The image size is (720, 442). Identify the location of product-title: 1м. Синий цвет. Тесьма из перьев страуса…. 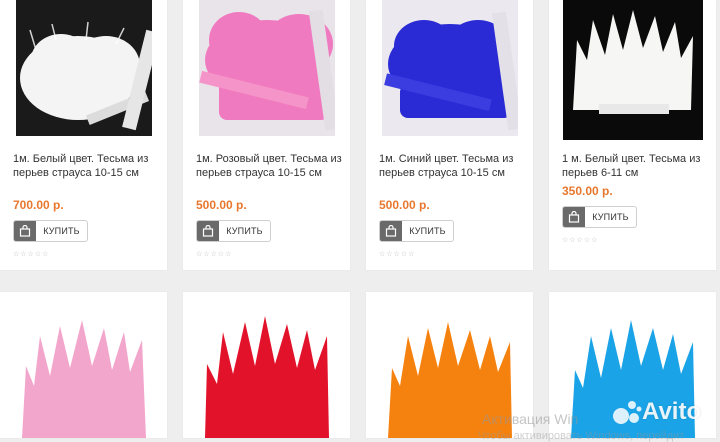
(453, 166).